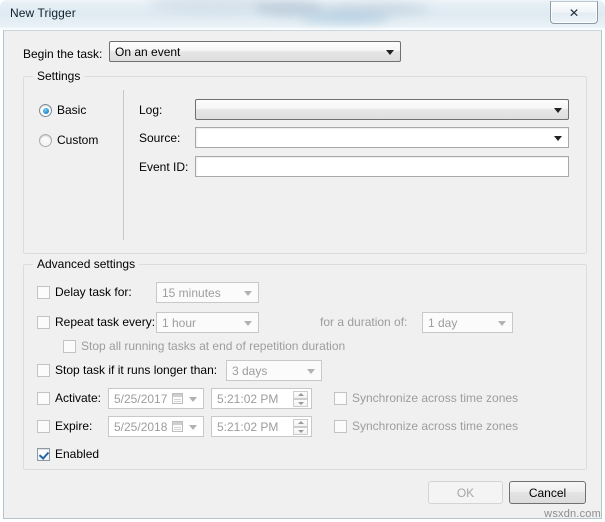 The height and width of the screenshot is (522, 605). What do you see at coordinates (77, 454) in the screenshot?
I see `enabled-label: Enabled` at bounding box center [77, 454].